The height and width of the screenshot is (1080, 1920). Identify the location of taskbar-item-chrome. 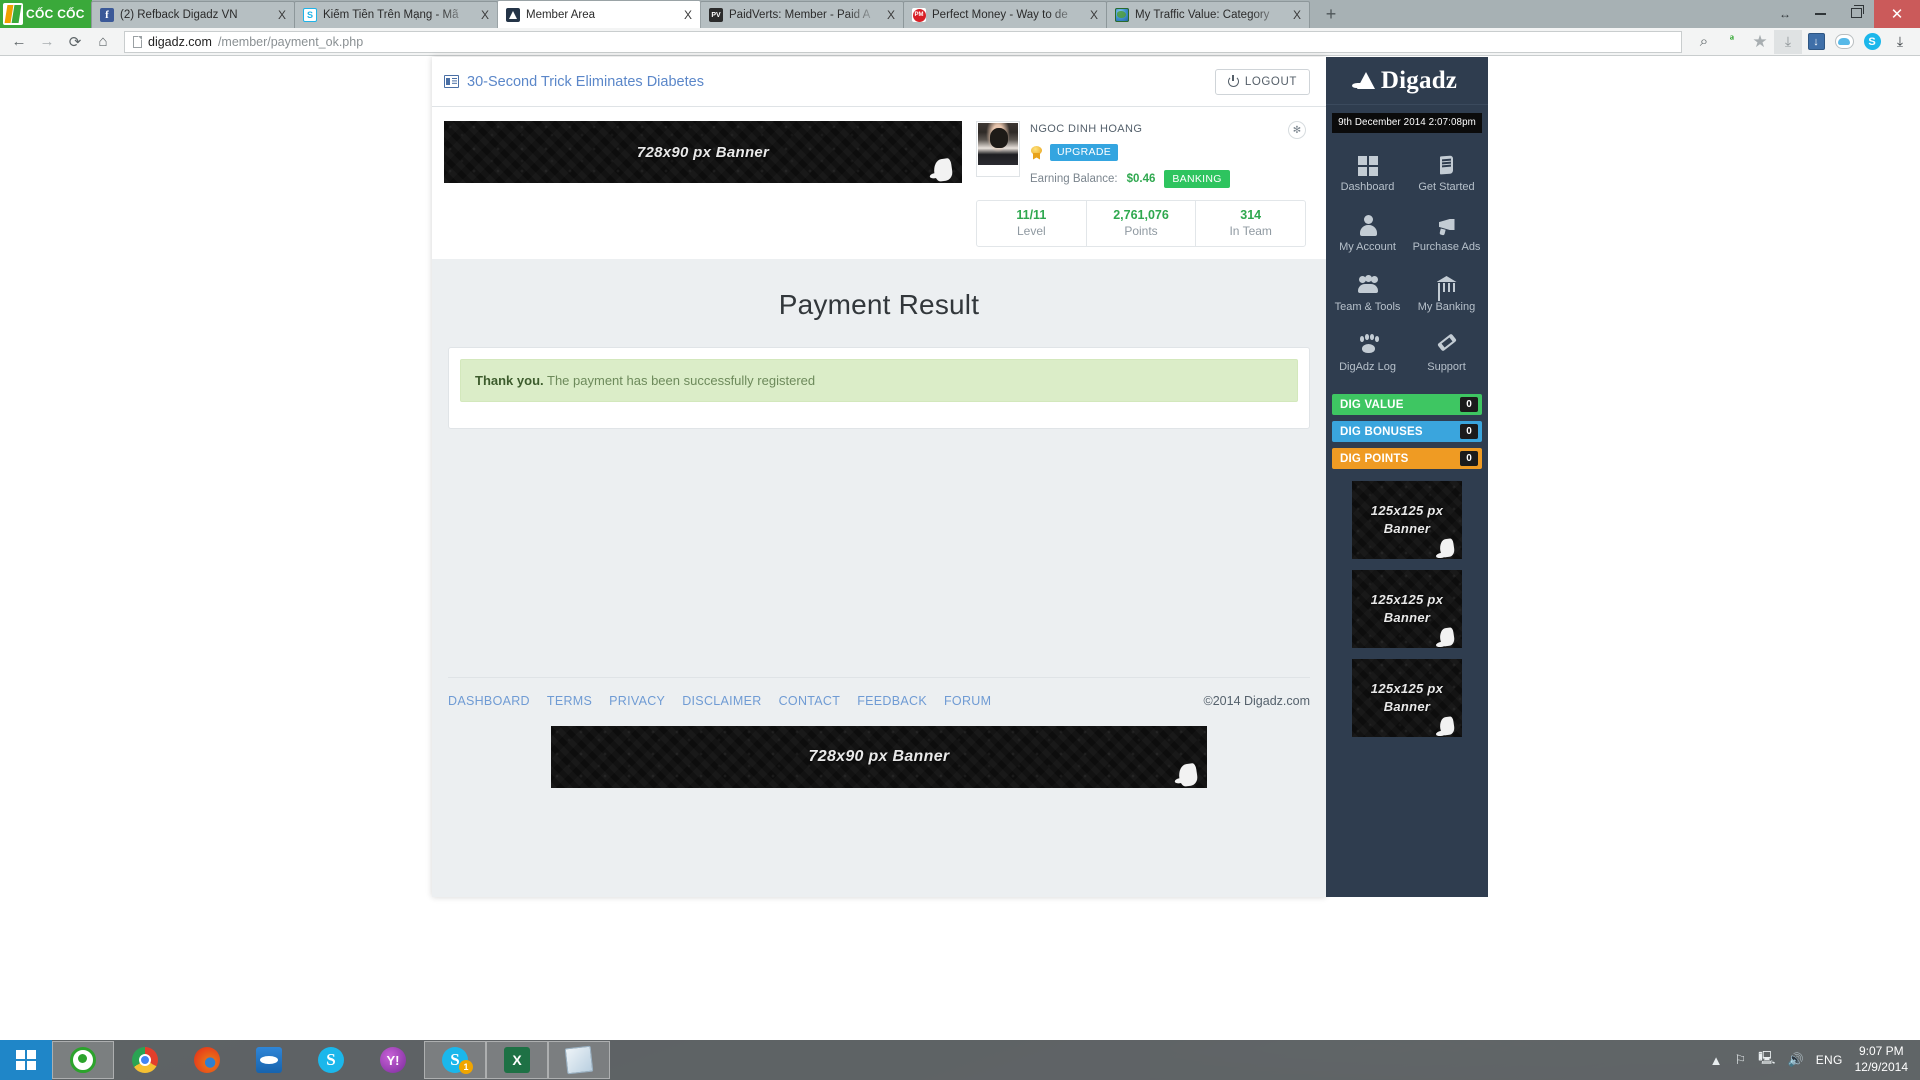
(145, 1060).